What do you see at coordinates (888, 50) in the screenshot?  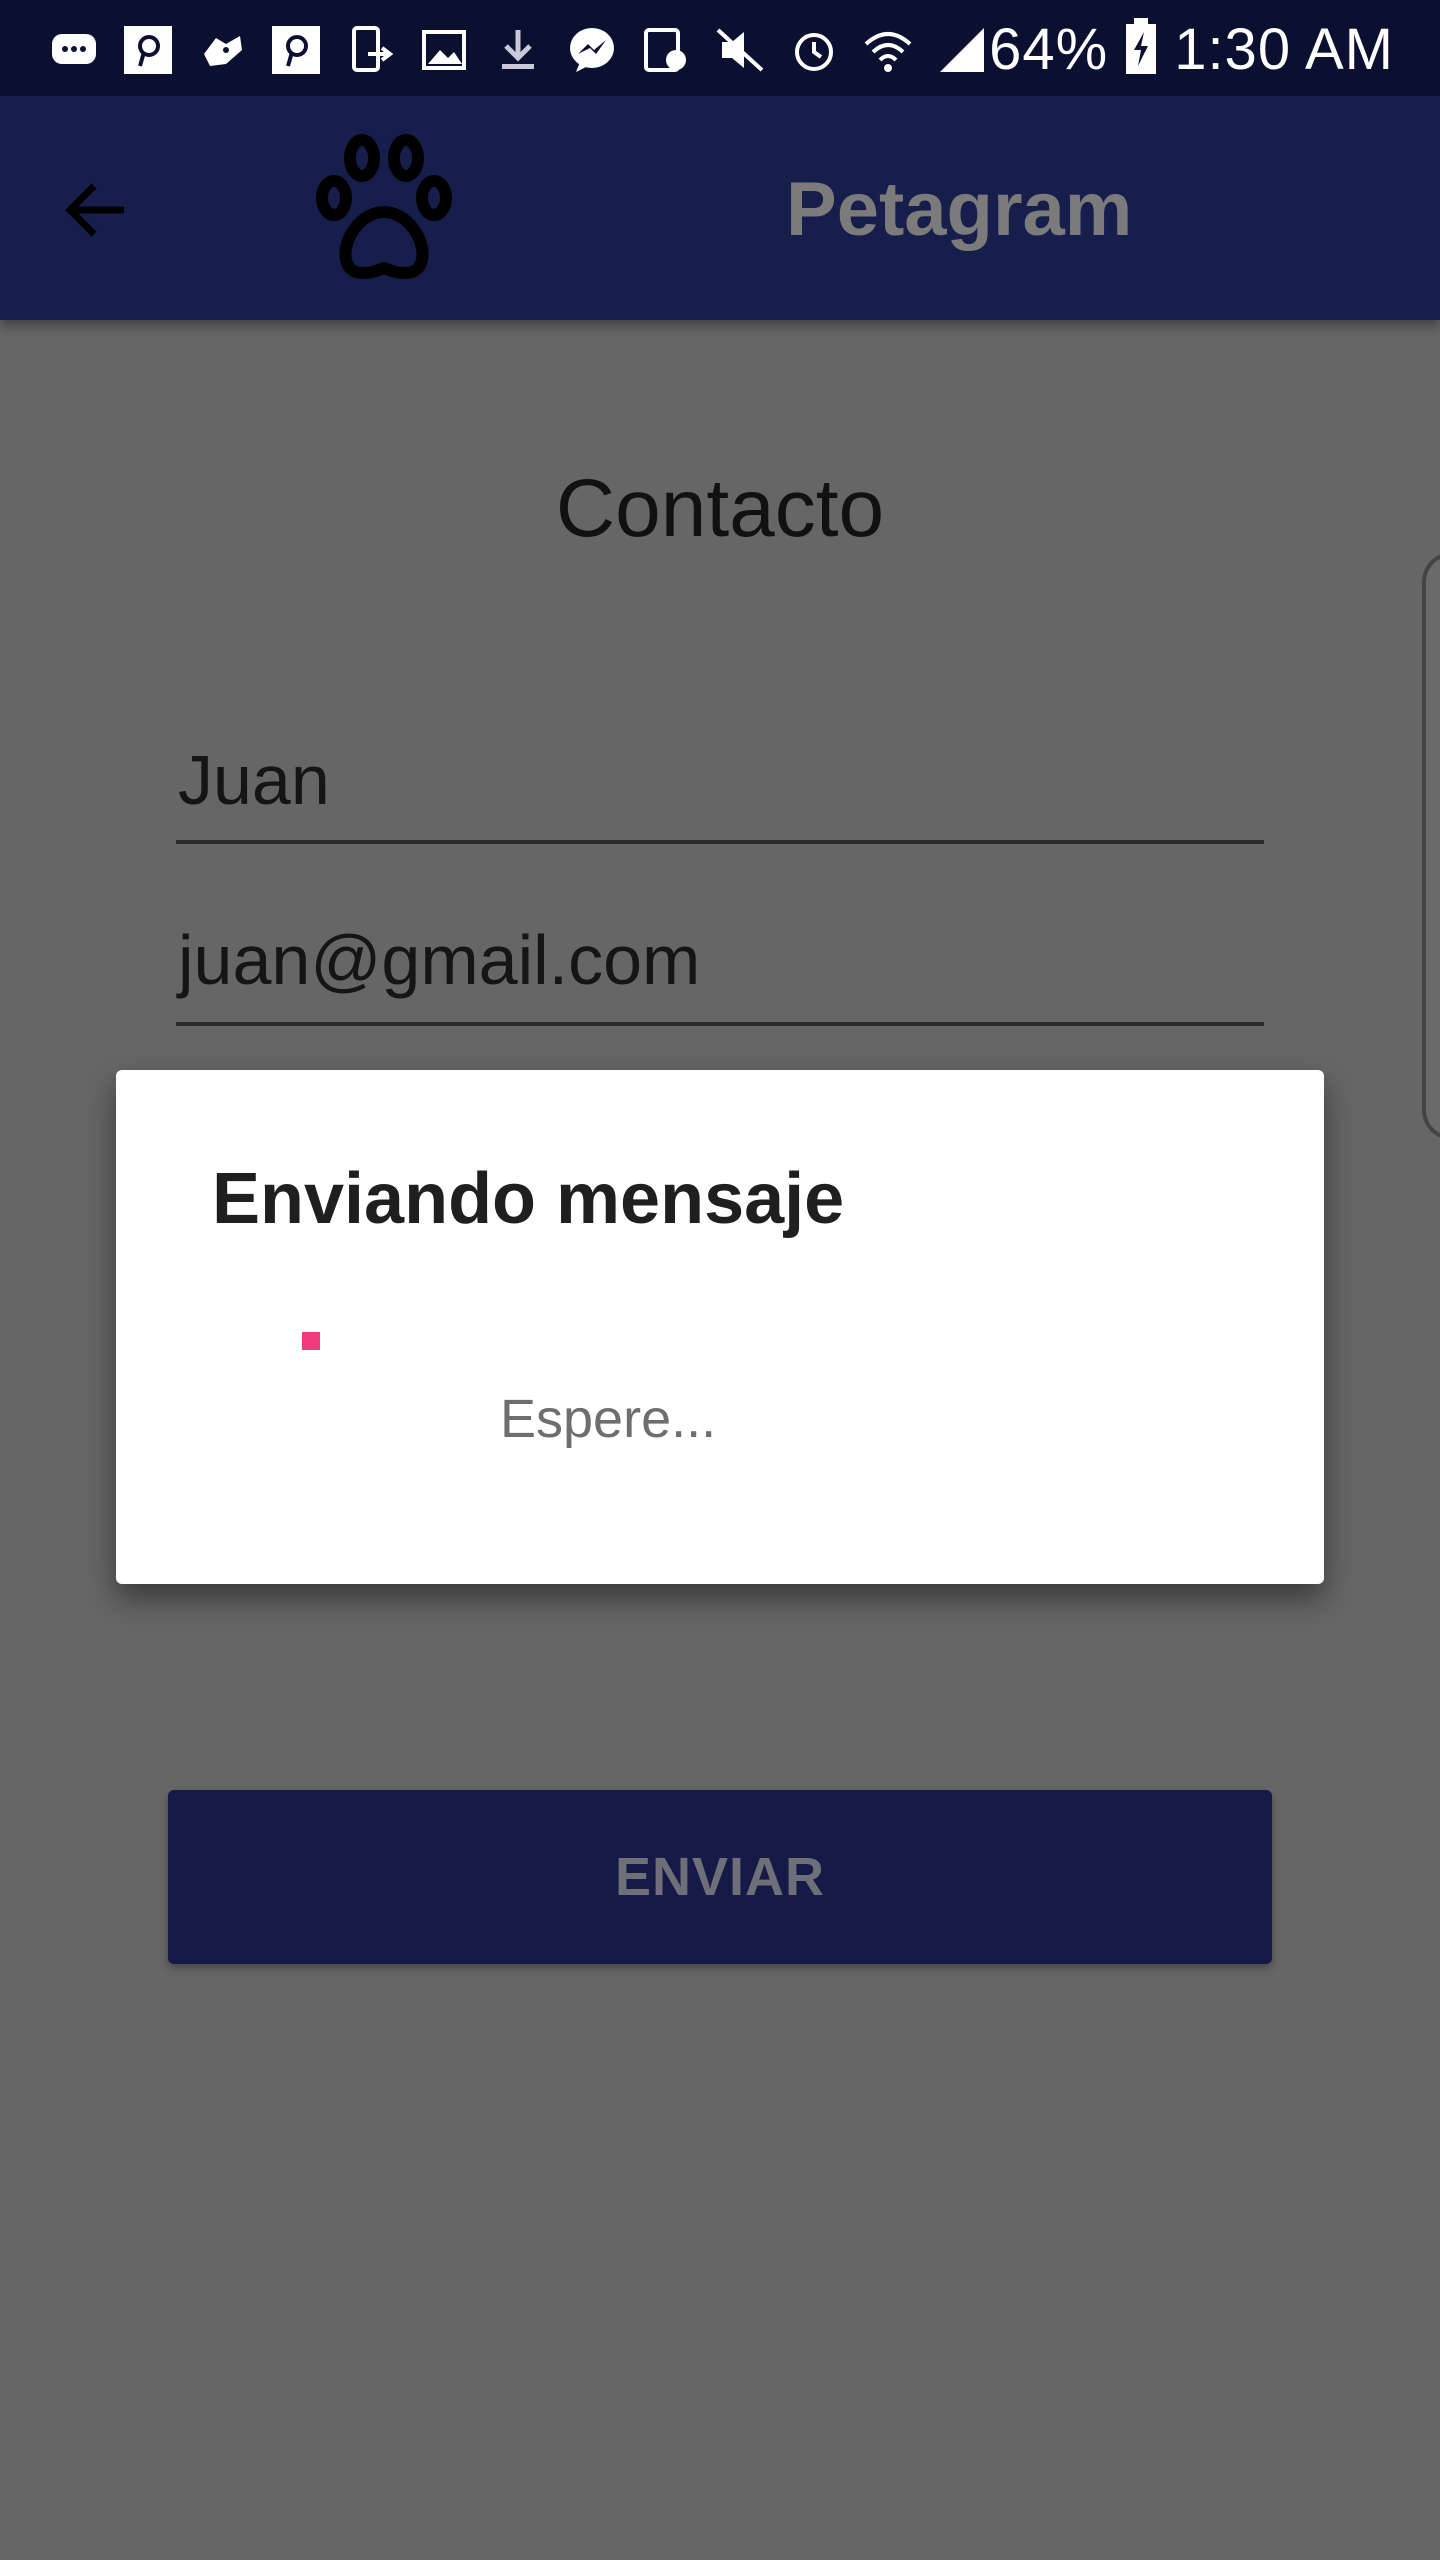 I see `wifi-icon` at bounding box center [888, 50].